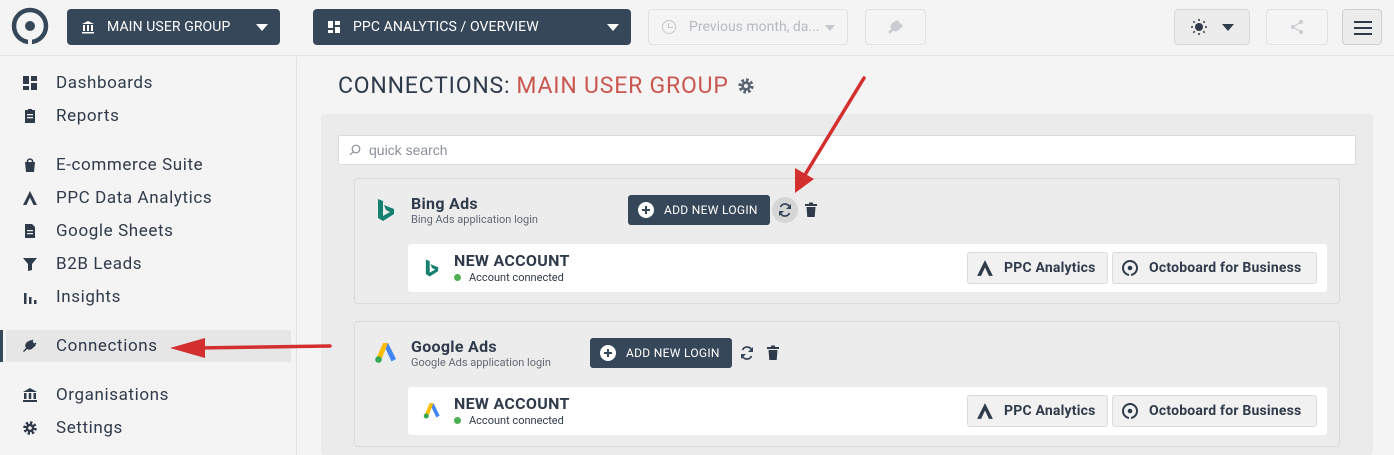 The width and height of the screenshot is (1394, 455). I want to click on connection-name: Bing Ads, so click(444, 203).